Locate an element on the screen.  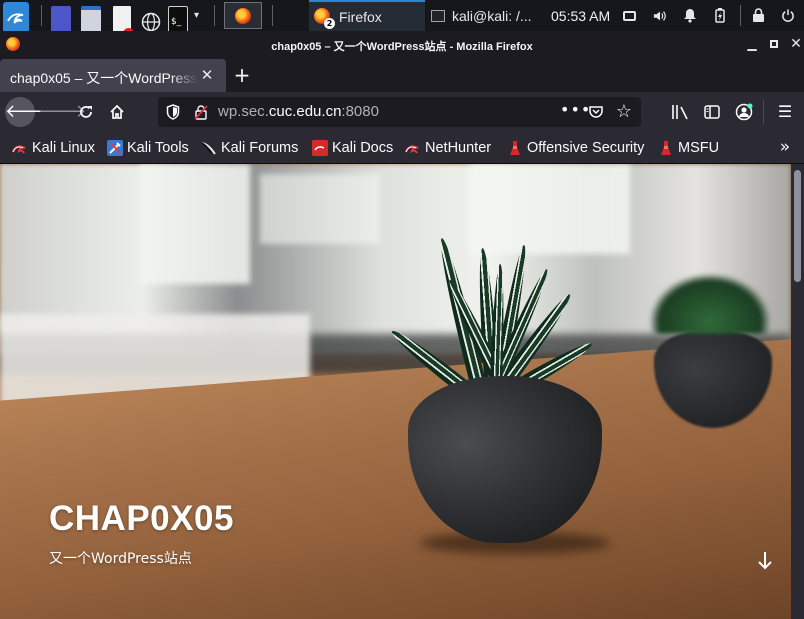
nethunter-icon is located at coordinates (413, 148).